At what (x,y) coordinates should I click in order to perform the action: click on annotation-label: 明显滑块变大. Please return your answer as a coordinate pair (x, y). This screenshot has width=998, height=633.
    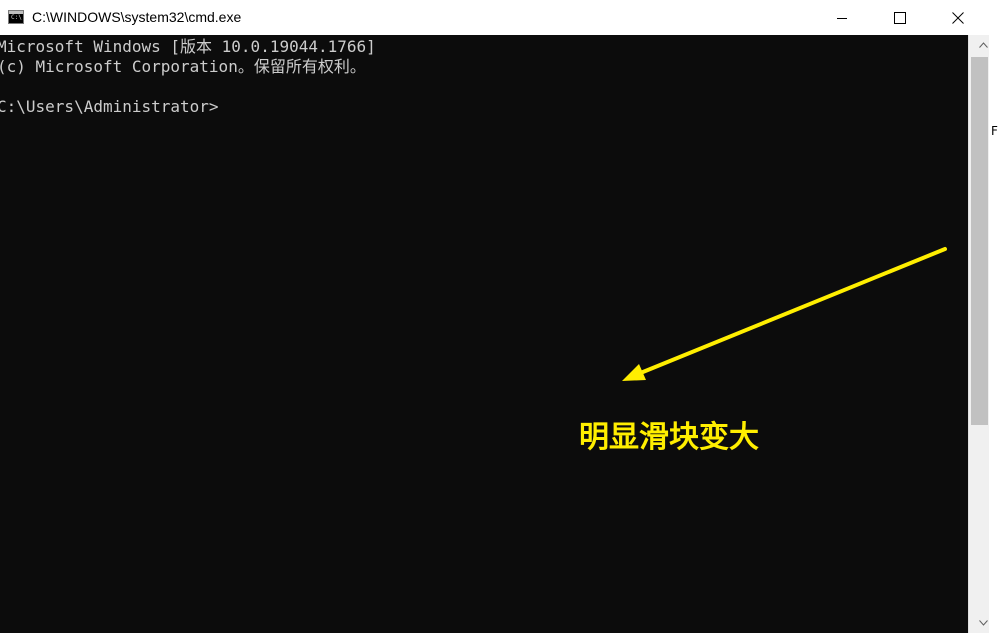
    Looking at the image, I should click on (669, 437).